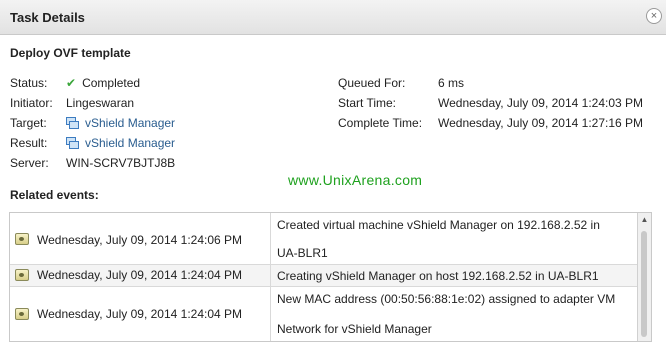  Describe the element at coordinates (355, 180) in the screenshot. I see `watermark-text: www.UnixArena.com` at that location.